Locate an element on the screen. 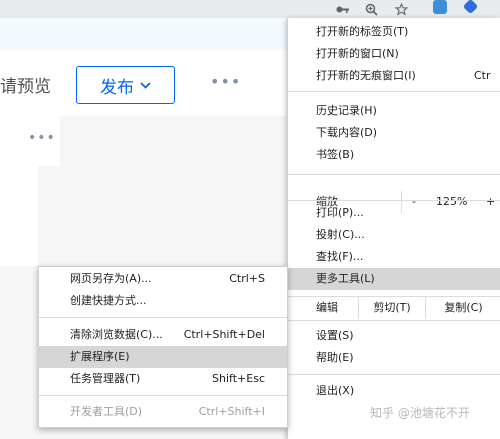  menu-item-bookmarks: 书签(B) is located at coordinates (394, 155).